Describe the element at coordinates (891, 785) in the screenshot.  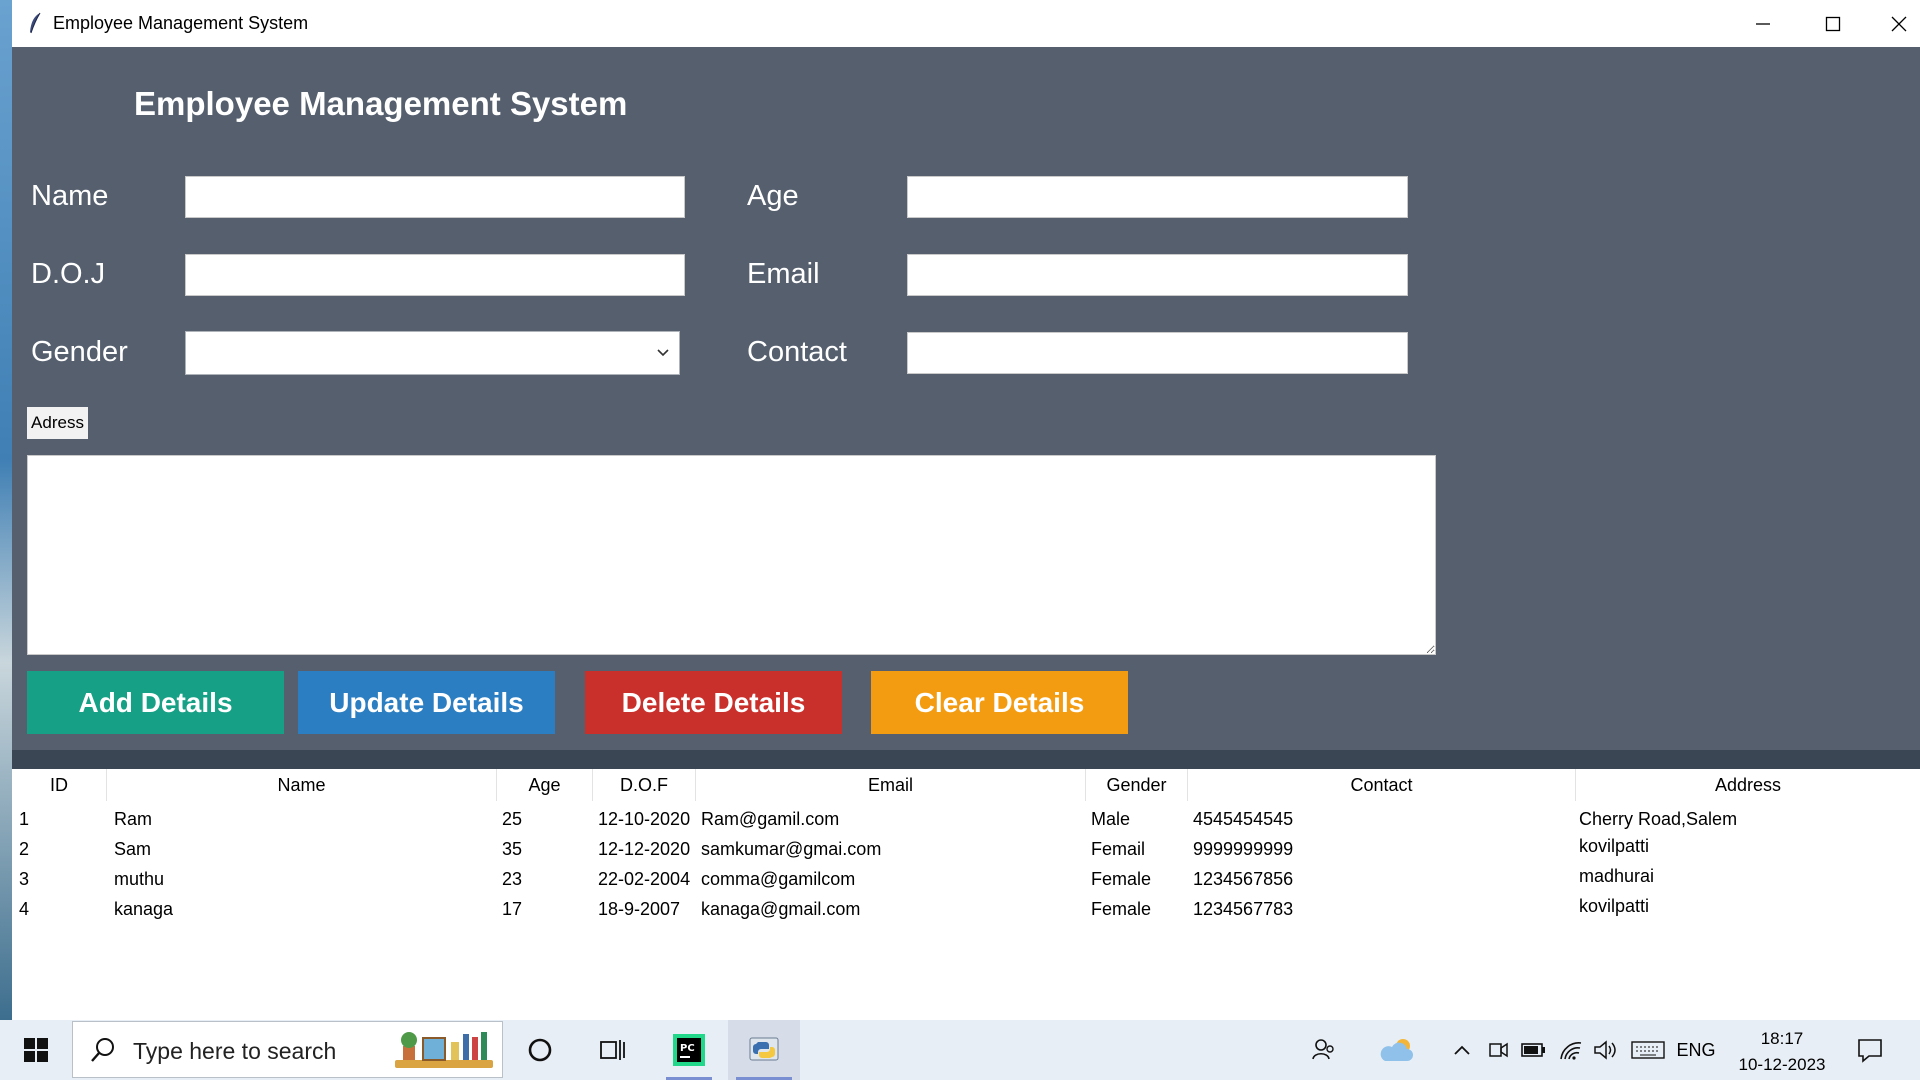
I see `column-header-email: Email` at that location.